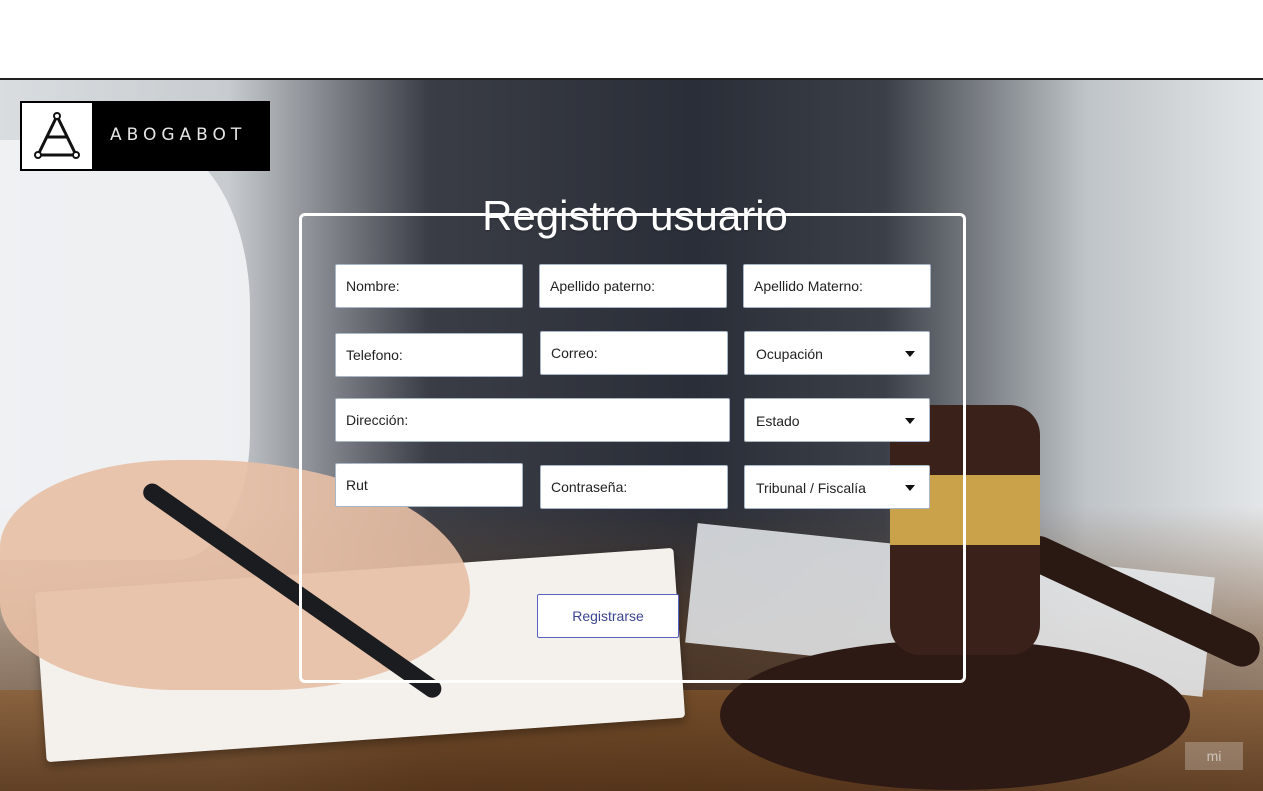 This screenshot has height=791, width=1263. I want to click on tribunal-select: Tribunal / Fiscalía, so click(837, 487).